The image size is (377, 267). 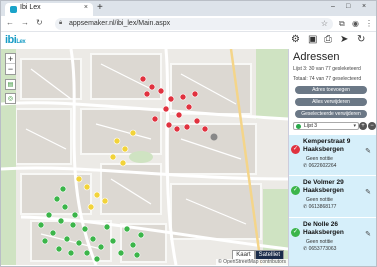 What do you see at coordinates (298, 126) in the screenshot?
I see `check-icon` at bounding box center [298, 126].